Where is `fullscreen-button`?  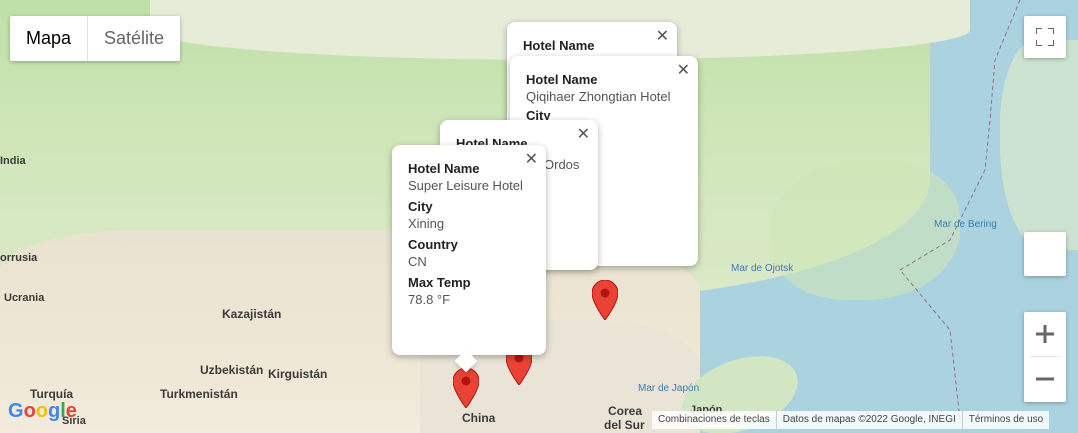 fullscreen-button is located at coordinates (1045, 37).